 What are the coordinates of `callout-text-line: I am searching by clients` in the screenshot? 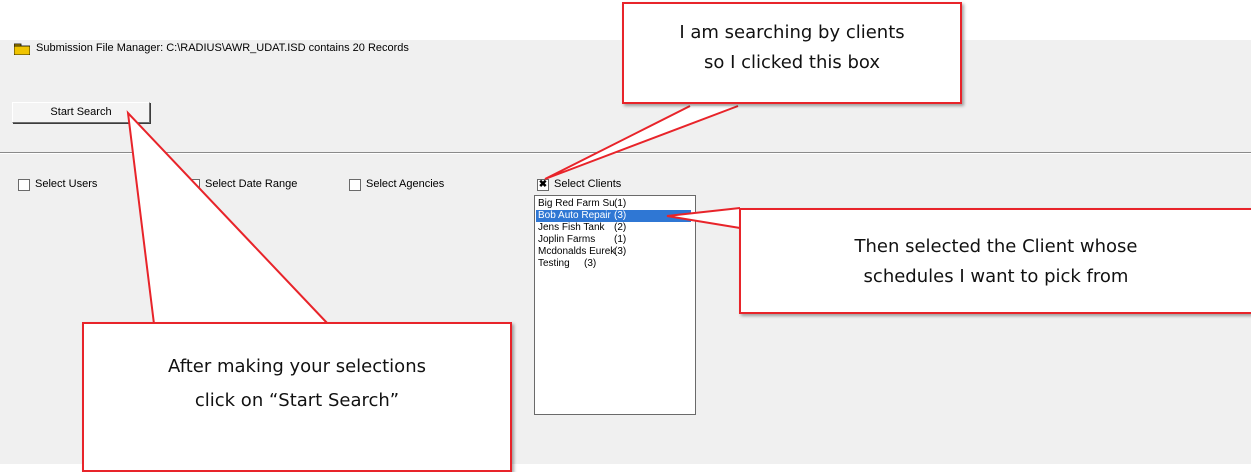 It's located at (792, 32).